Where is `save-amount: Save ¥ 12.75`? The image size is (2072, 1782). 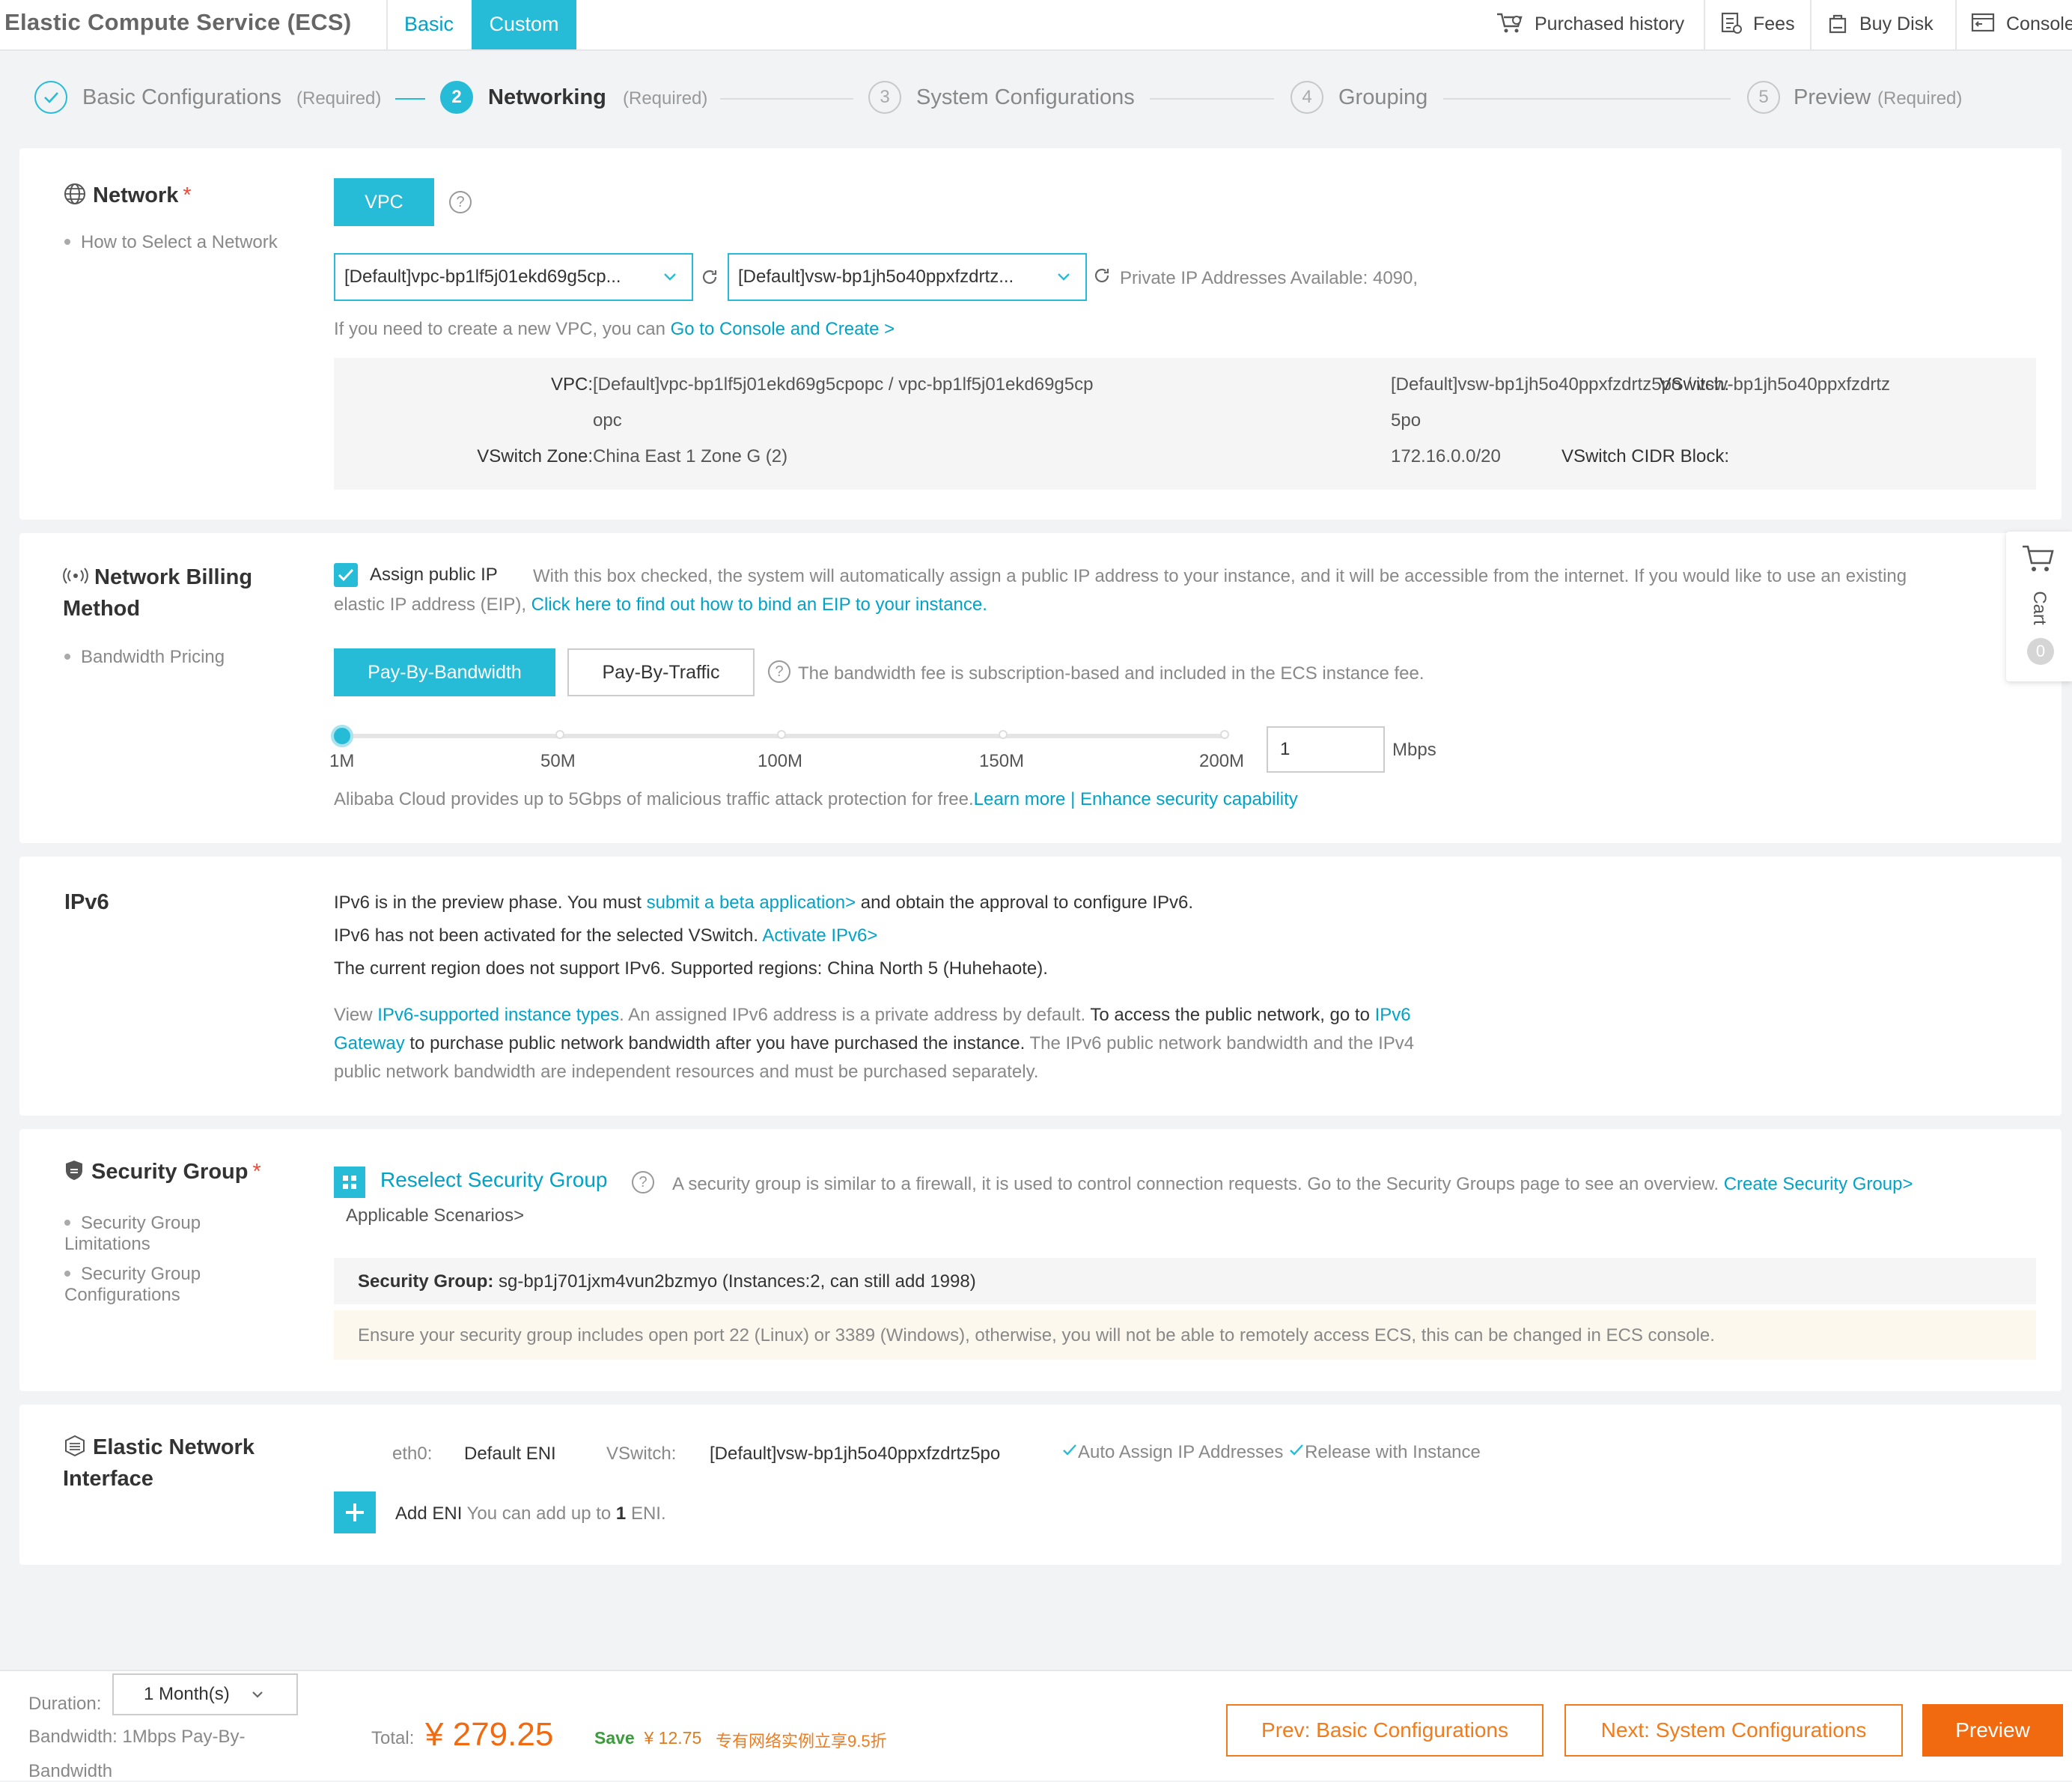
save-amount: Save ¥ 12.75 is located at coordinates (648, 1738).